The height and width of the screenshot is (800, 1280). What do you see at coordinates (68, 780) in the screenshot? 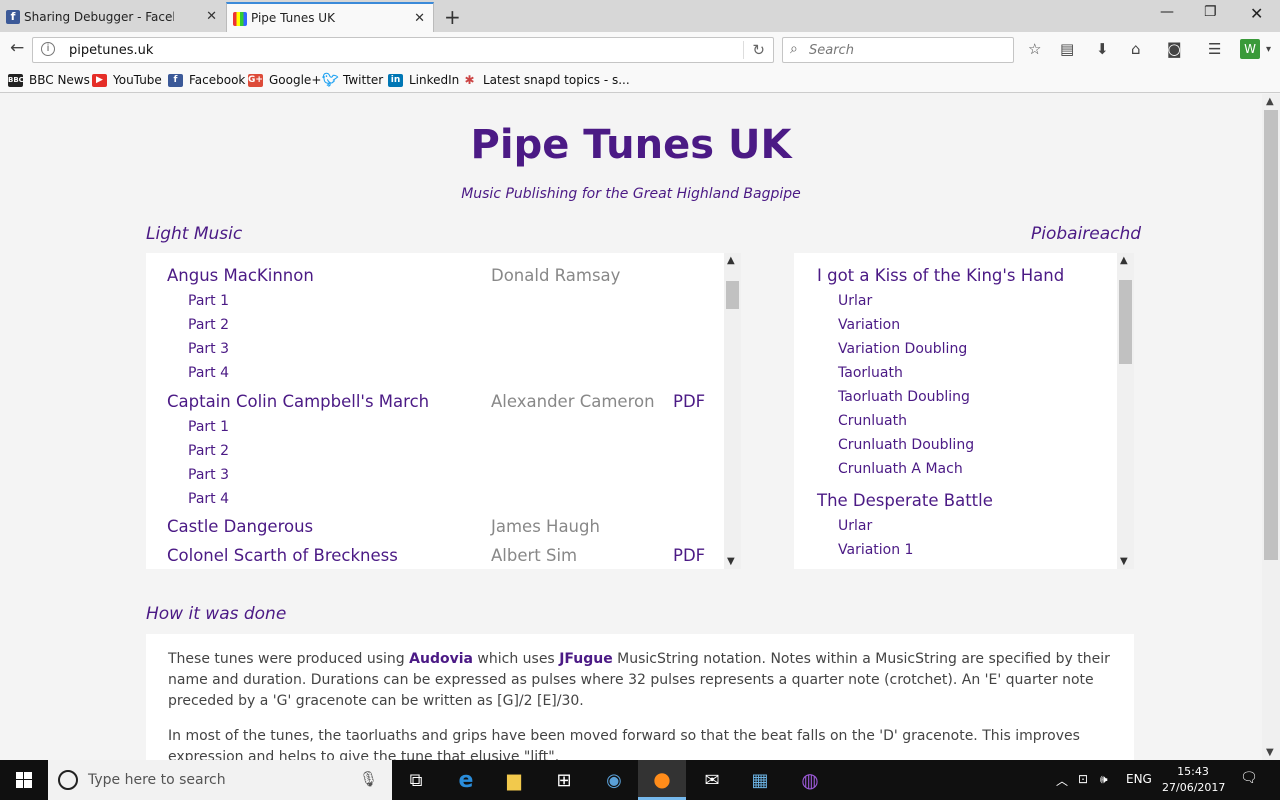
I see `cortana-icon` at bounding box center [68, 780].